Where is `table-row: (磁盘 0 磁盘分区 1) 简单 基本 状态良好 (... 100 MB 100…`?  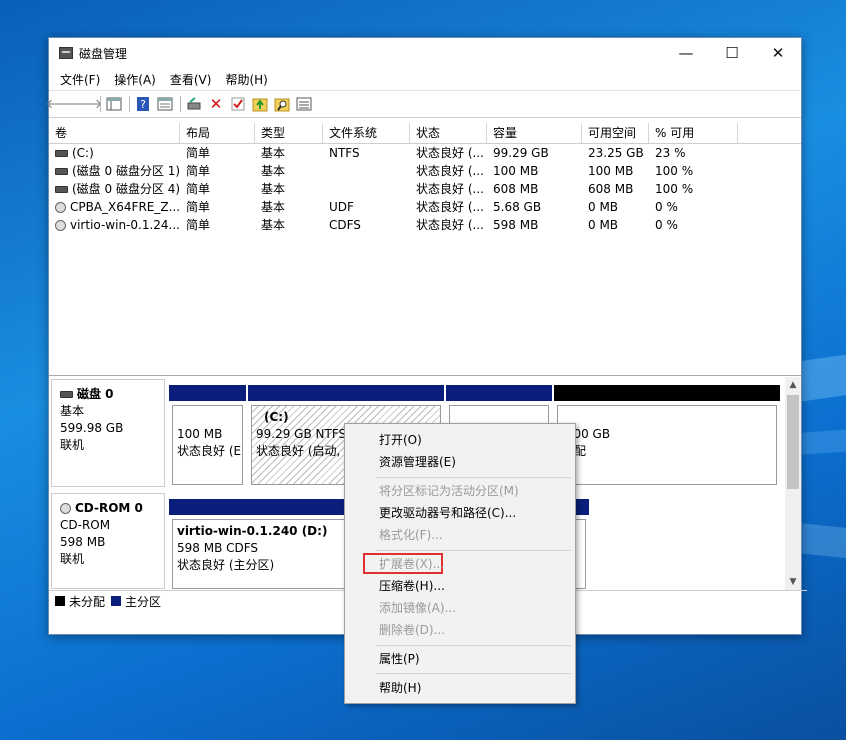 table-row: (磁盘 0 磁盘分区 1) 简单 基本 状态良好 (... 100 MB 100… is located at coordinates (425, 171).